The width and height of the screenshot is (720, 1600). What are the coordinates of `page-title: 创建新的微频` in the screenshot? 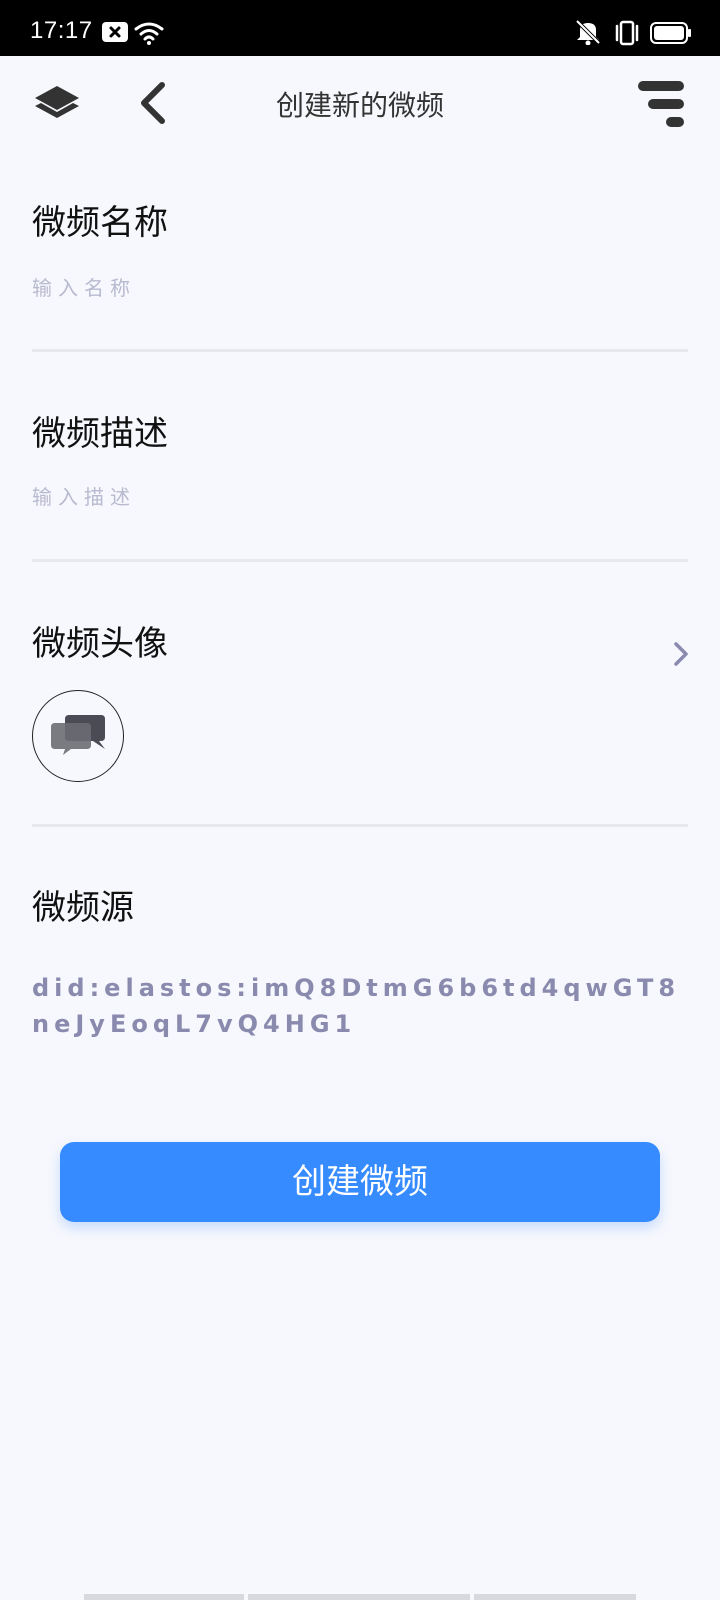 It's located at (359, 105).